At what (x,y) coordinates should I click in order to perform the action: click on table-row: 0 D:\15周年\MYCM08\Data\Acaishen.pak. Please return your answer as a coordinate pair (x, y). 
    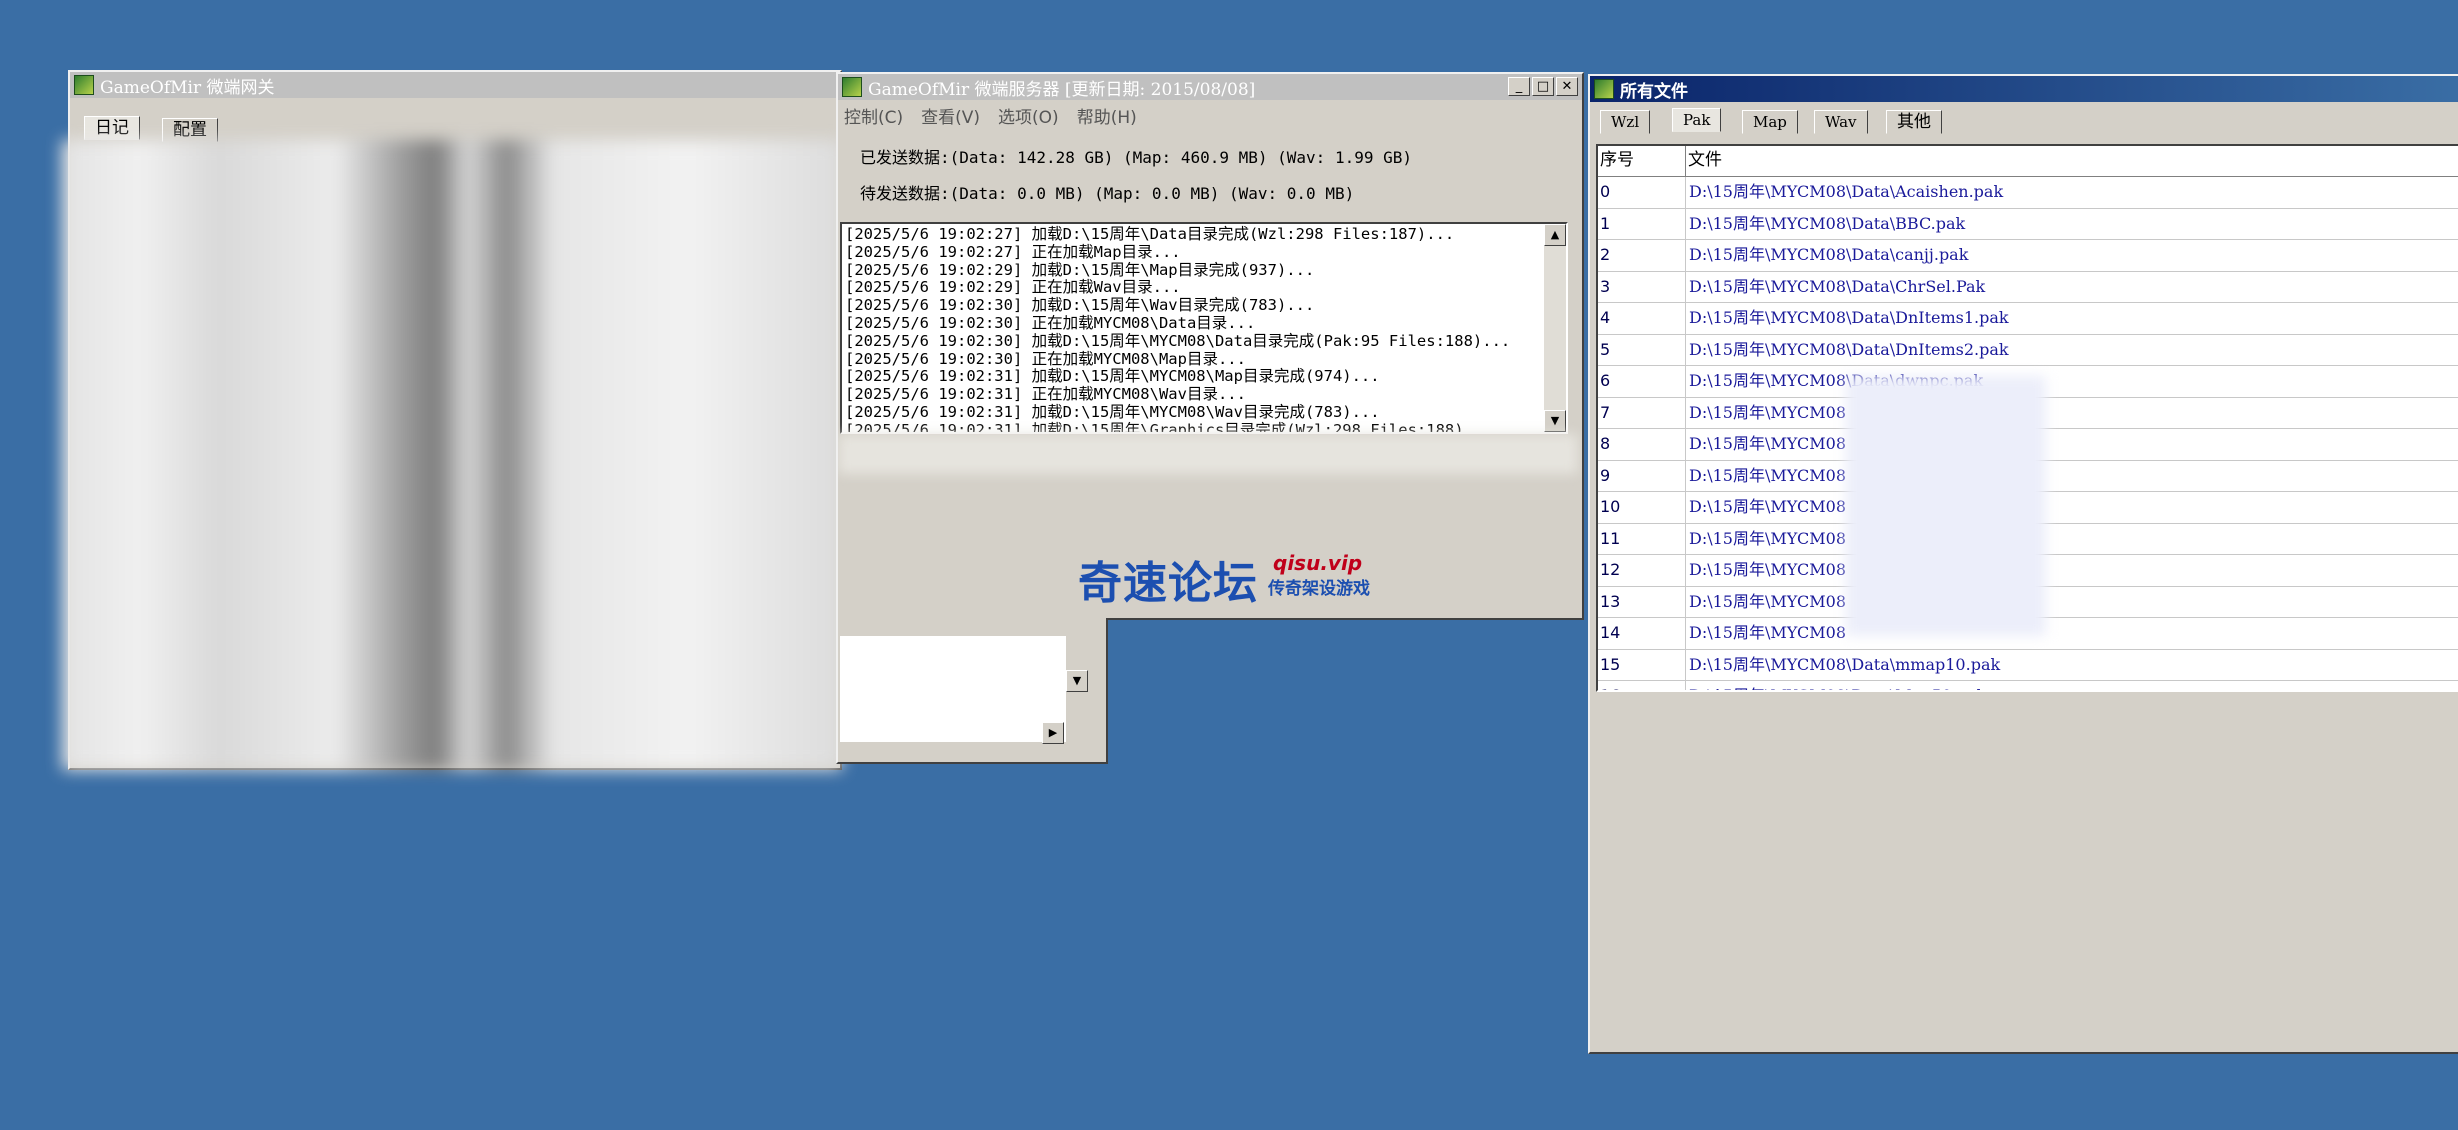
    Looking at the image, I should click on (2028, 193).